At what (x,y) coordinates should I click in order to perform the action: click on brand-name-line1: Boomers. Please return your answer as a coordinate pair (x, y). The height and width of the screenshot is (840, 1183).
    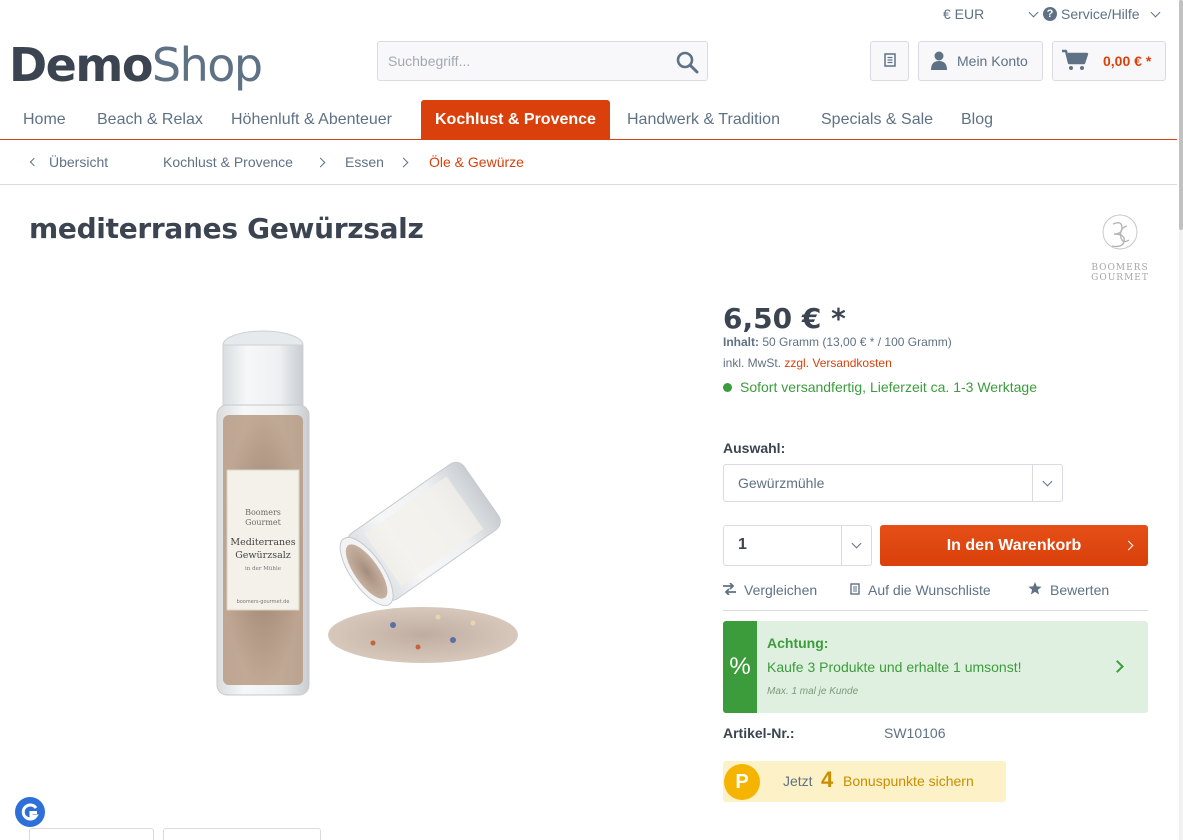
    Looking at the image, I should click on (1120, 268).